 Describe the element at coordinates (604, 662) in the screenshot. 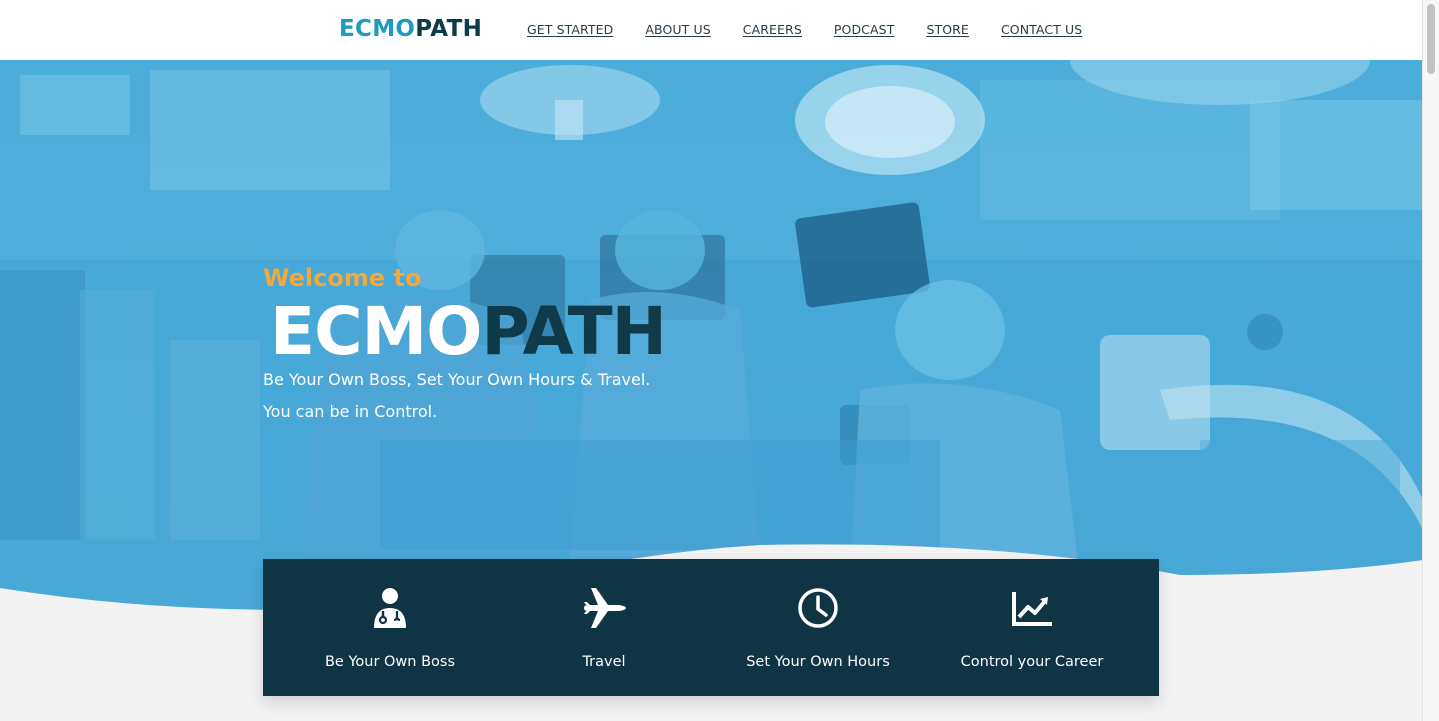

I see `feature-label: Travel` at that location.